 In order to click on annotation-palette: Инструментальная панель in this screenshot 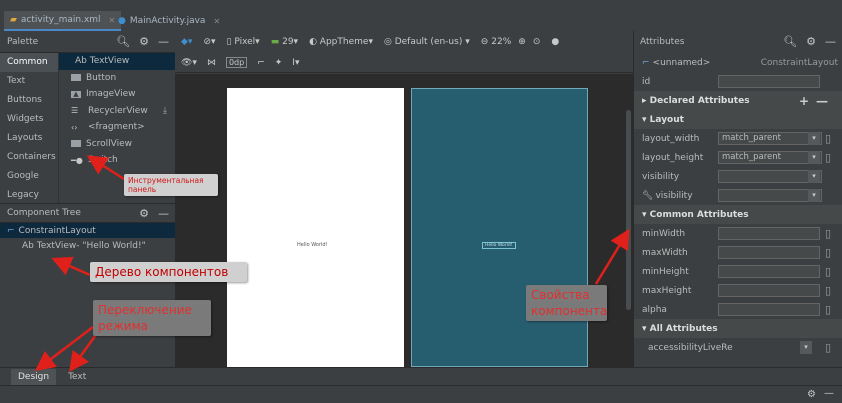, I will do `click(171, 185)`.